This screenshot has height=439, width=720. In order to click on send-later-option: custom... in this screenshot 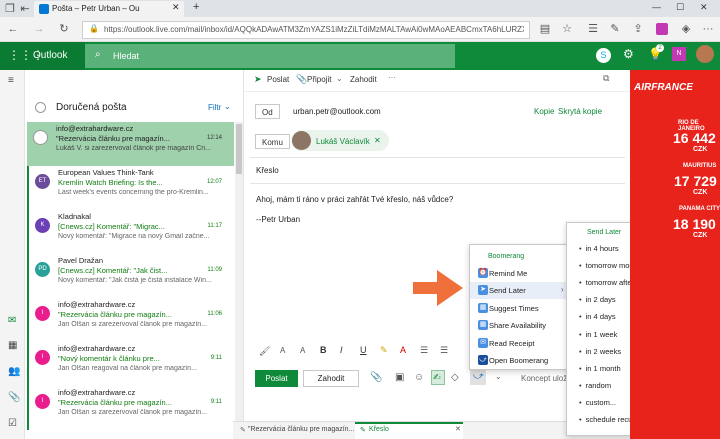, I will do `click(597, 402)`.